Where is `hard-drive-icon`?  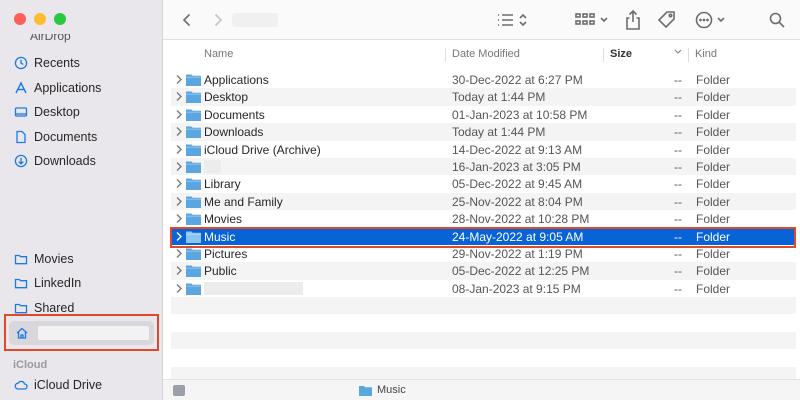
hard-drive-icon is located at coordinates (179, 390).